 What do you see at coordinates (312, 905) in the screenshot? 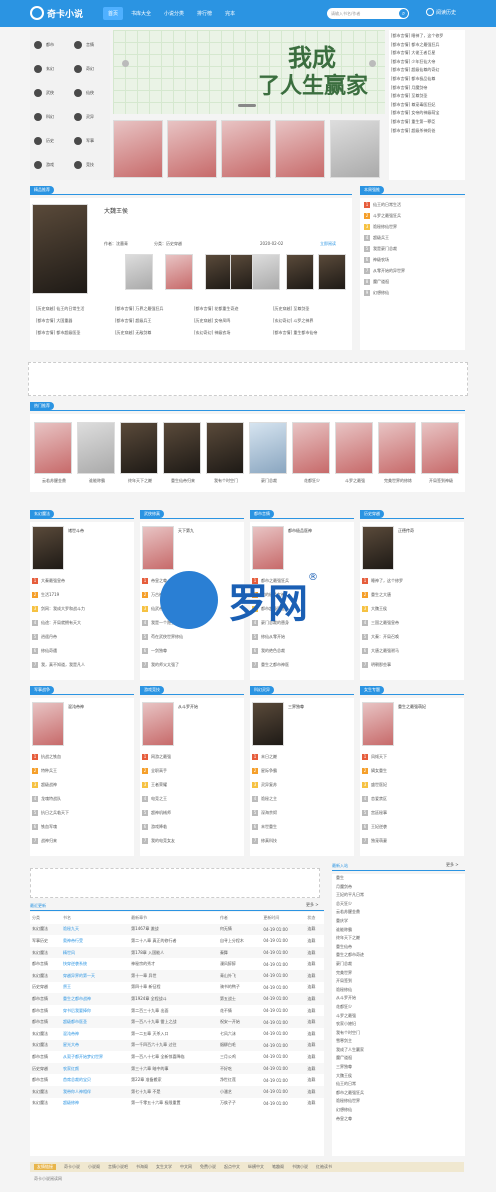
I see `latest-more-link: 更多 >` at bounding box center [312, 905].